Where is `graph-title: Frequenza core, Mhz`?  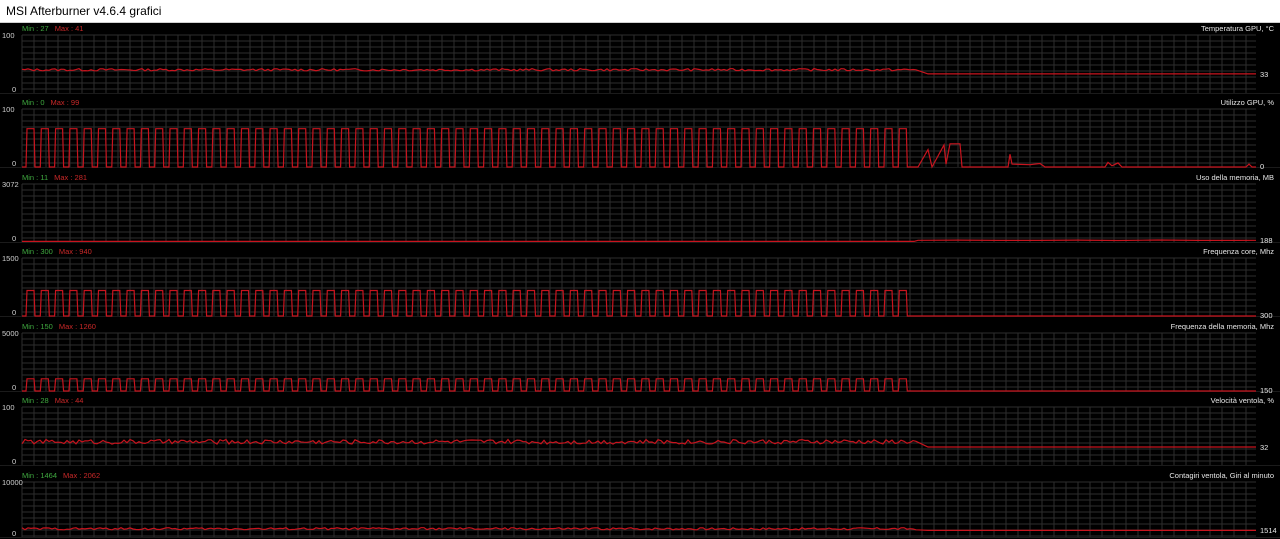 graph-title: Frequenza core, Mhz is located at coordinates (1238, 251).